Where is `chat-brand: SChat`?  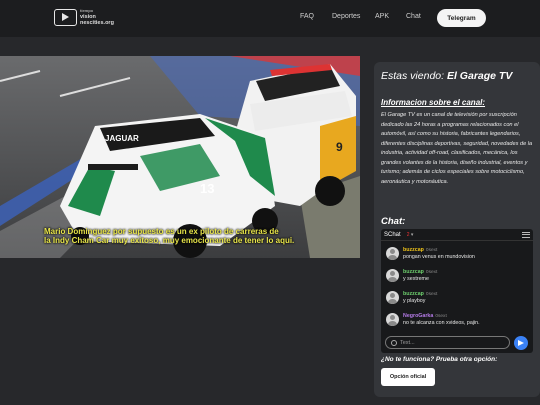 chat-brand: SChat is located at coordinates (392, 234).